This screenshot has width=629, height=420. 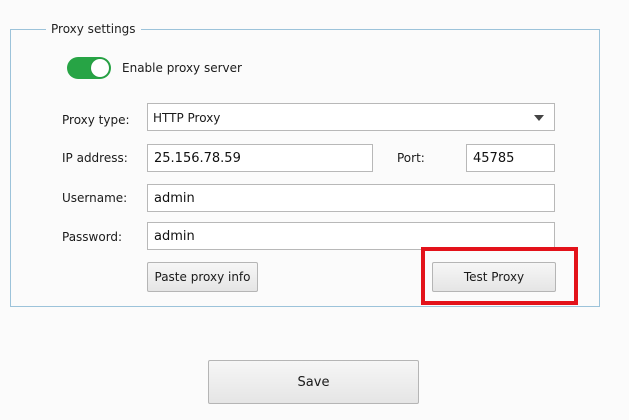 I want to click on username-field, so click(x=351, y=198).